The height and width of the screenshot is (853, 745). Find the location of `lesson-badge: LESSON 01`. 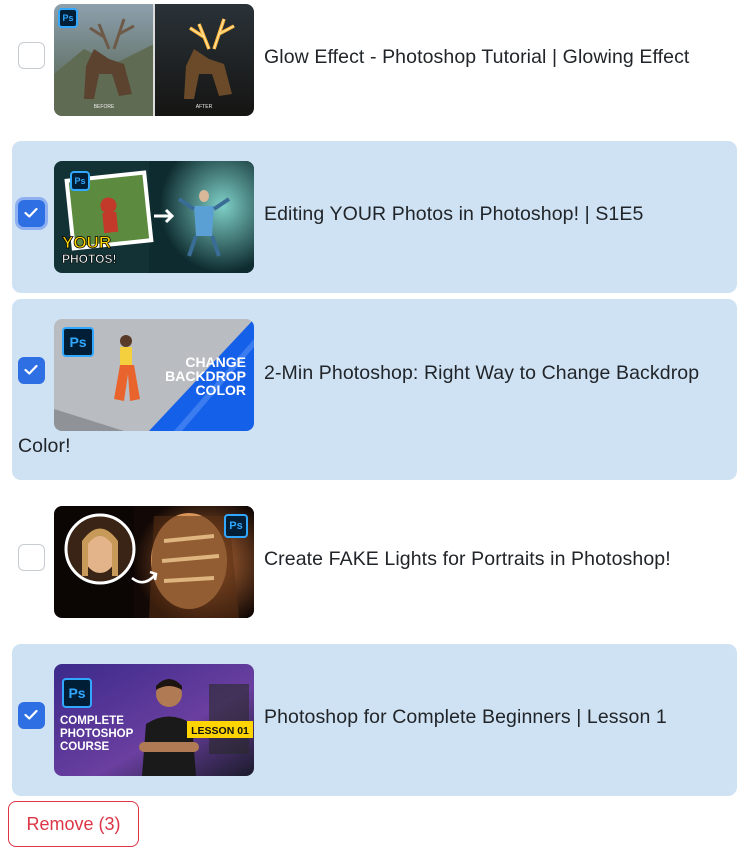

lesson-badge: LESSON 01 is located at coordinates (220, 731).